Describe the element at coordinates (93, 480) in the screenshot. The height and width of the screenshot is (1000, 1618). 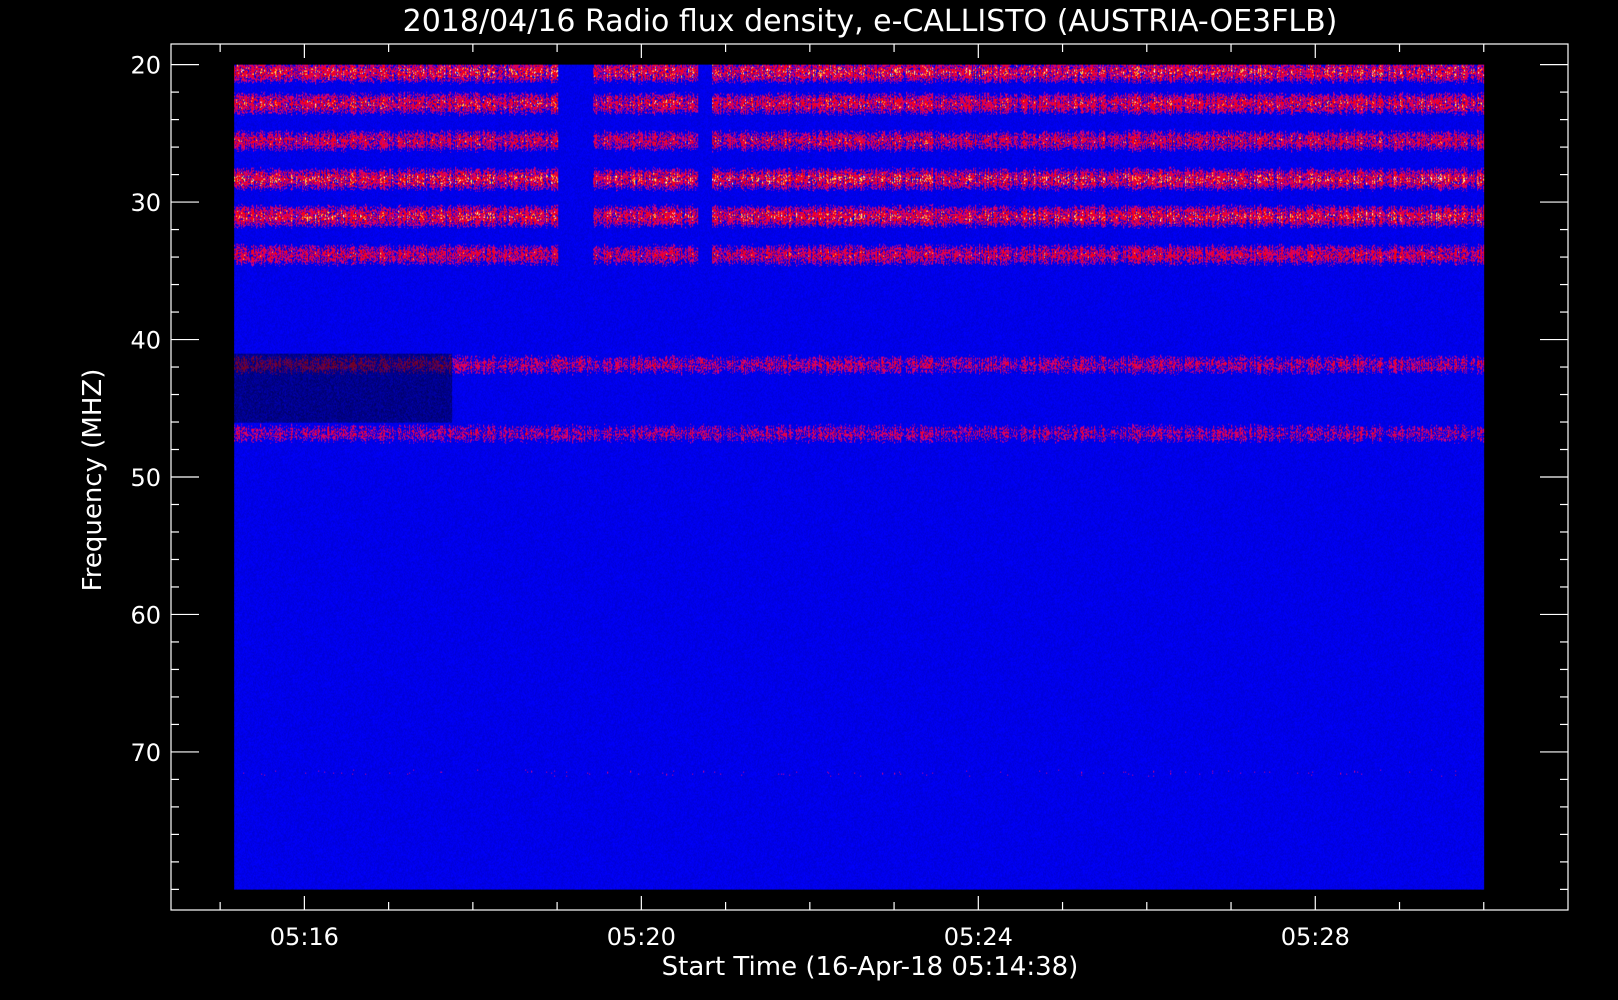
I see `y-axis-label: Frequency (MHZ)` at that location.